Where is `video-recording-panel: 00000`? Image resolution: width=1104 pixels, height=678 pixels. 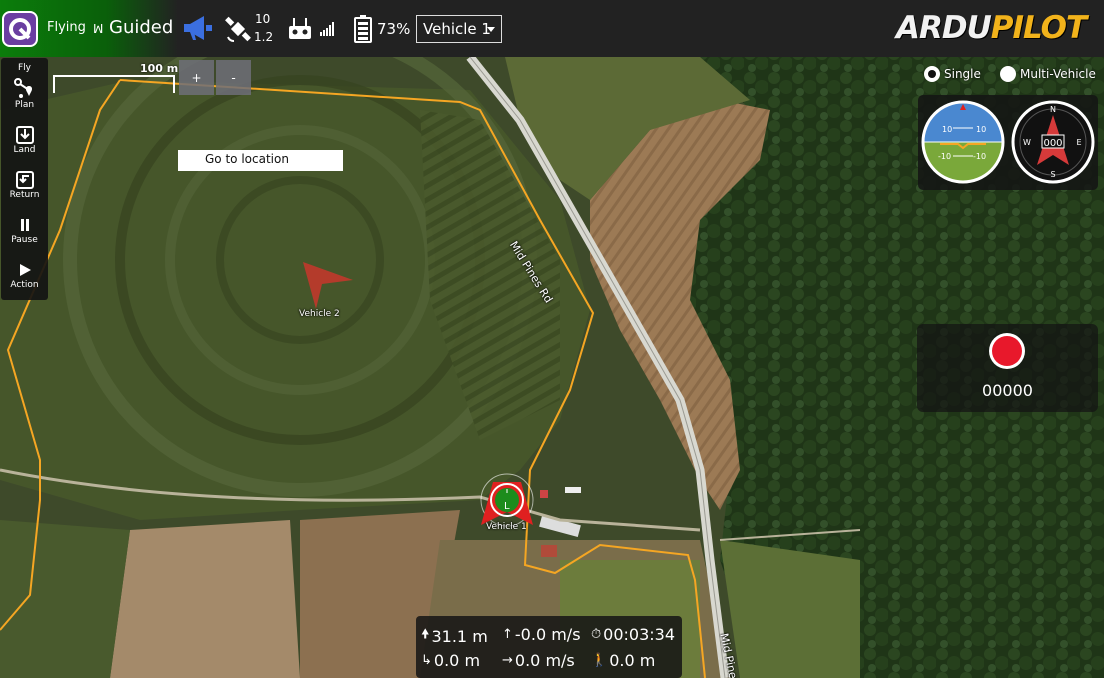 video-recording-panel: 00000 is located at coordinates (1007, 368).